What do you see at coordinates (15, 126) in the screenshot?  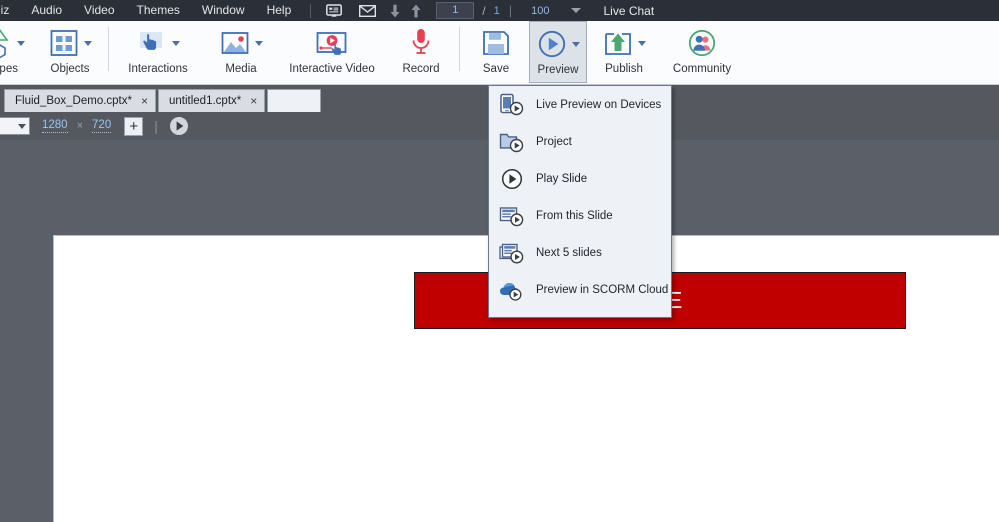 I see `preset-size-dropdown` at bounding box center [15, 126].